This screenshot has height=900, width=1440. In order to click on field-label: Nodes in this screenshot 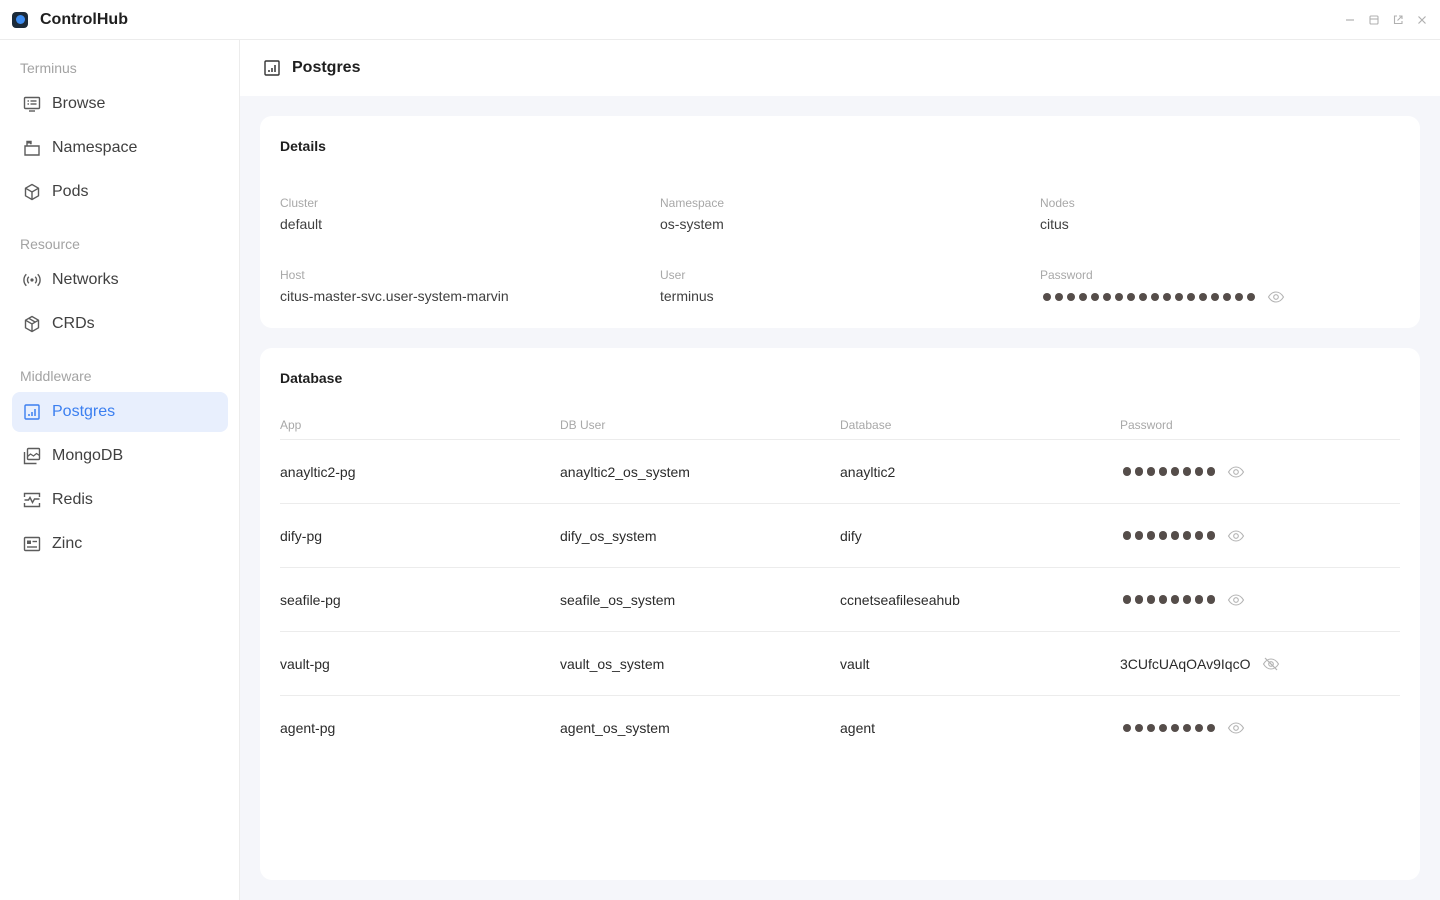, I will do `click(1057, 203)`.